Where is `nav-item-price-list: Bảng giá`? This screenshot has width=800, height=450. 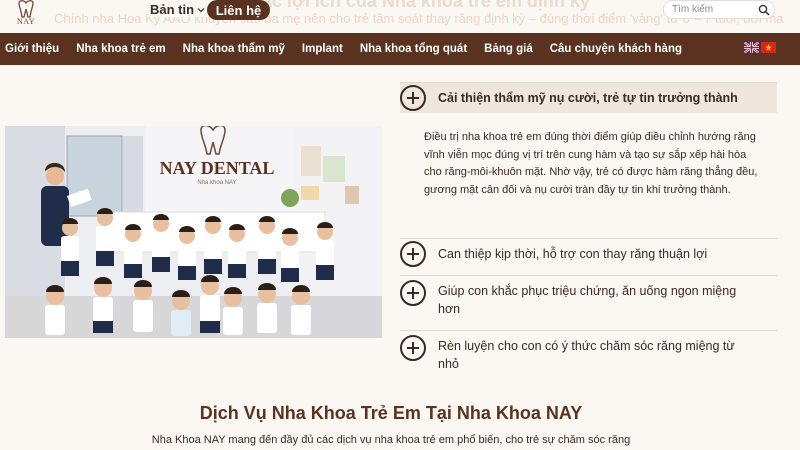 nav-item-price-list: Bảng giá is located at coordinates (508, 49).